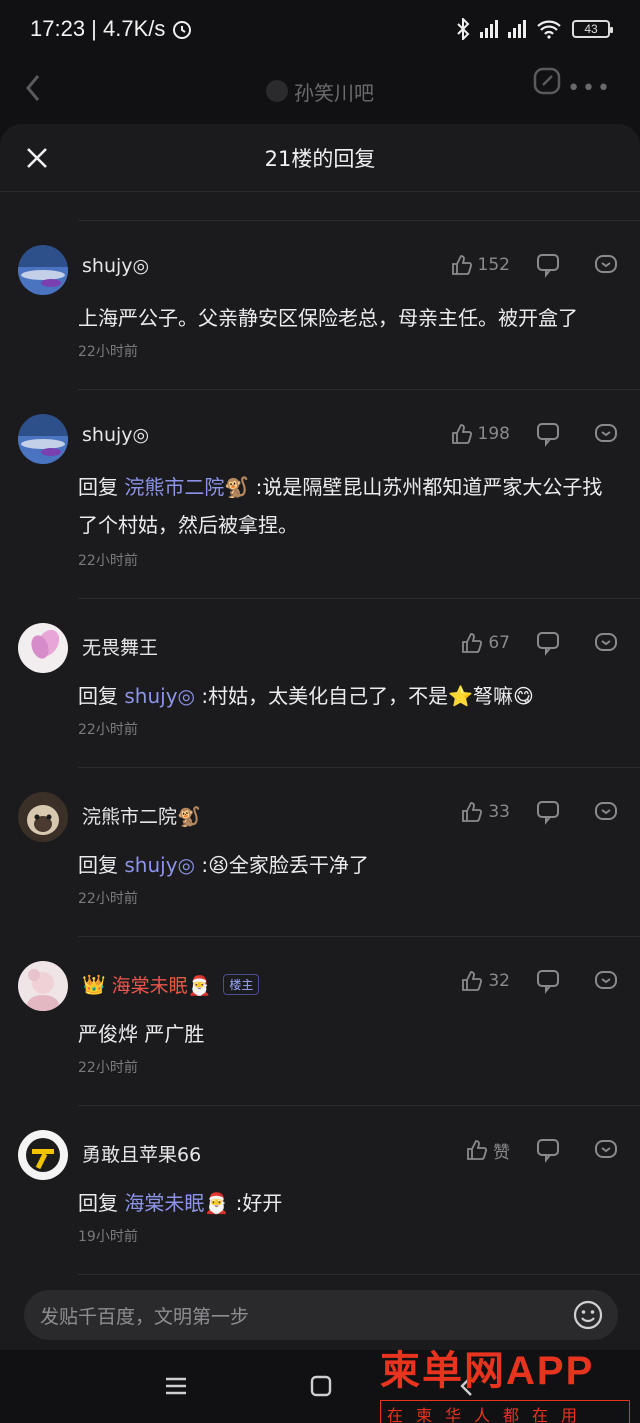 The width and height of the screenshot is (640, 1423). Describe the element at coordinates (34, 88) in the screenshot. I see `back-icon` at that location.